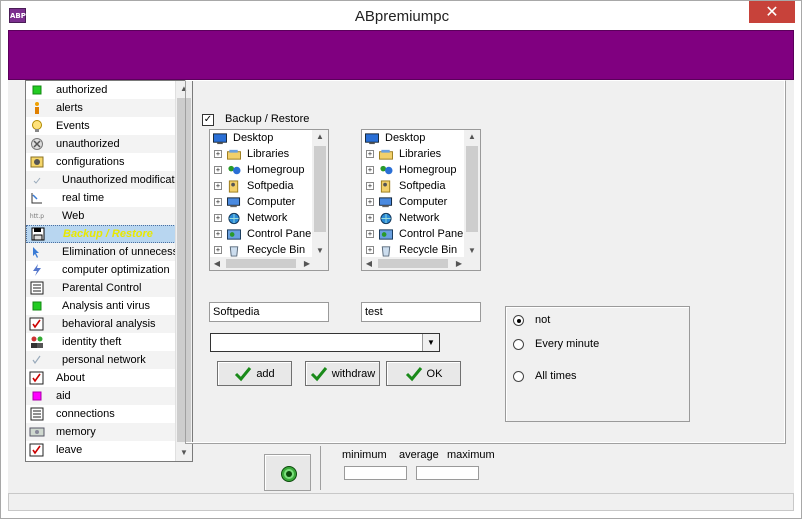  Describe the element at coordinates (101, 162) in the screenshot. I see `sidebar-item-configurations: configurations` at that location.